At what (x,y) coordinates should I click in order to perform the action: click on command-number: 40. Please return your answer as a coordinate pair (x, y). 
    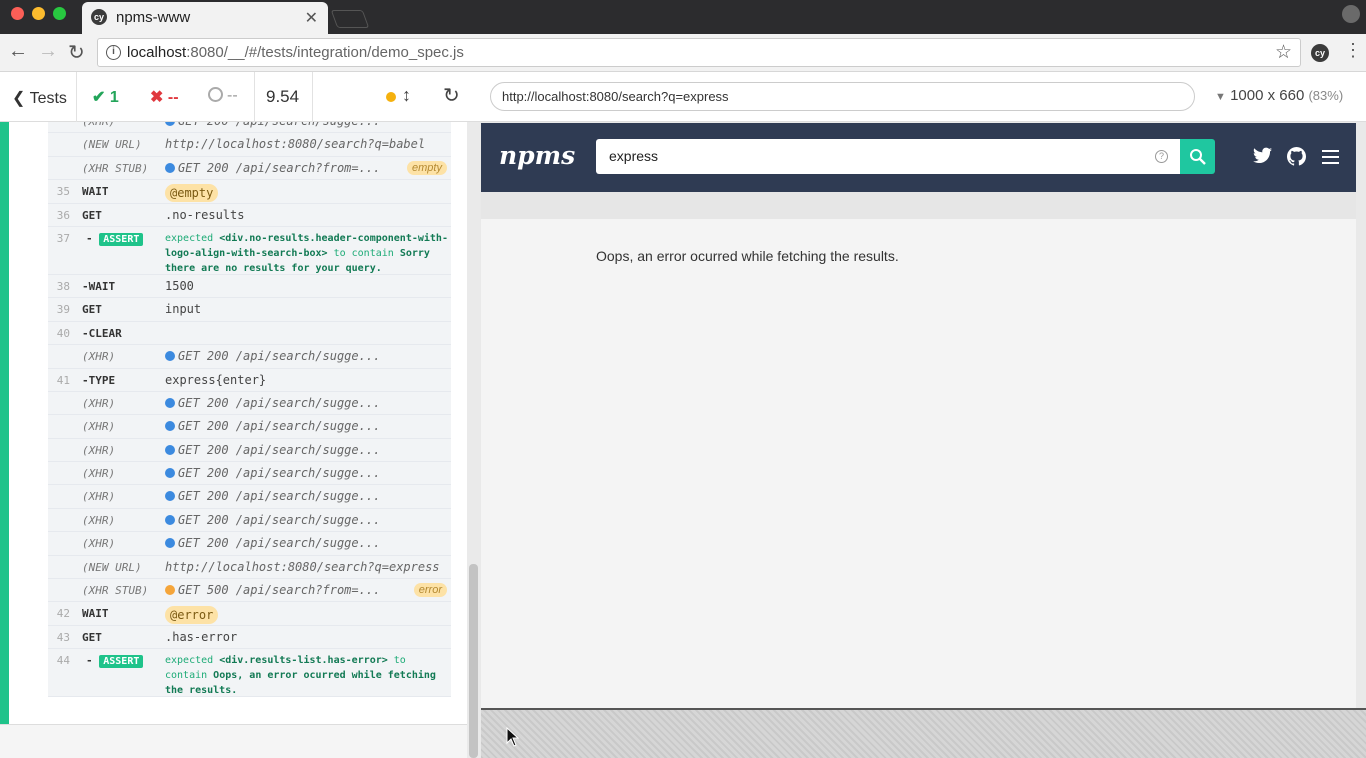
    Looking at the image, I should click on (63, 333).